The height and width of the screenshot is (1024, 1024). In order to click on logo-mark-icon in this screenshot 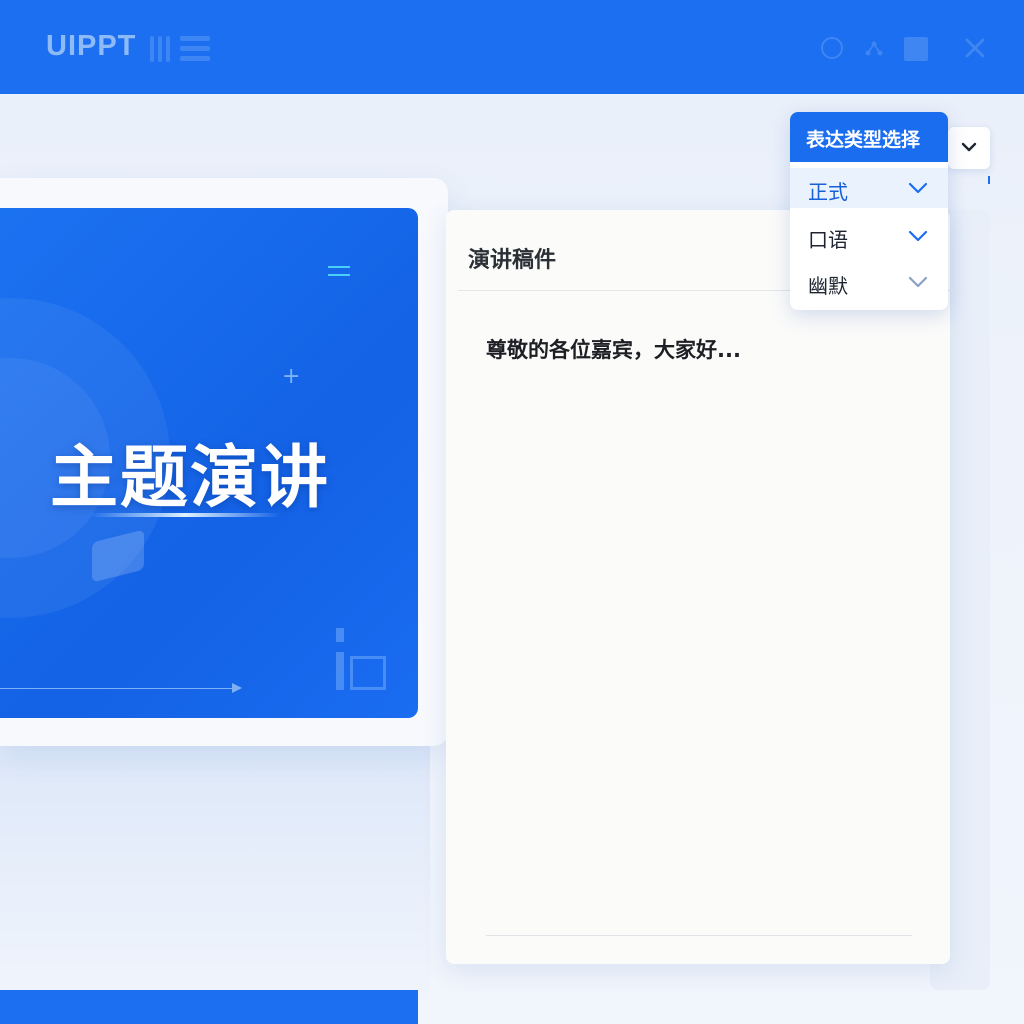, I will do `click(181, 49)`.